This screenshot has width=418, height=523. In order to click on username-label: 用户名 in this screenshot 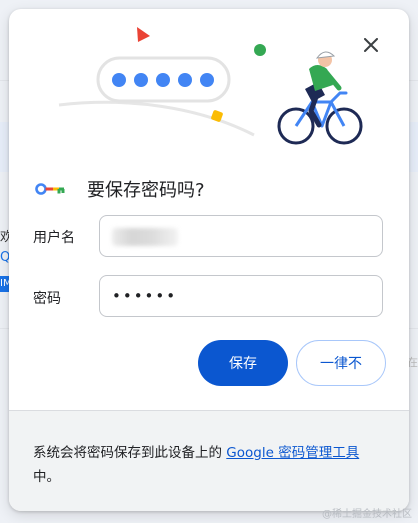, I will do `click(54, 238)`.